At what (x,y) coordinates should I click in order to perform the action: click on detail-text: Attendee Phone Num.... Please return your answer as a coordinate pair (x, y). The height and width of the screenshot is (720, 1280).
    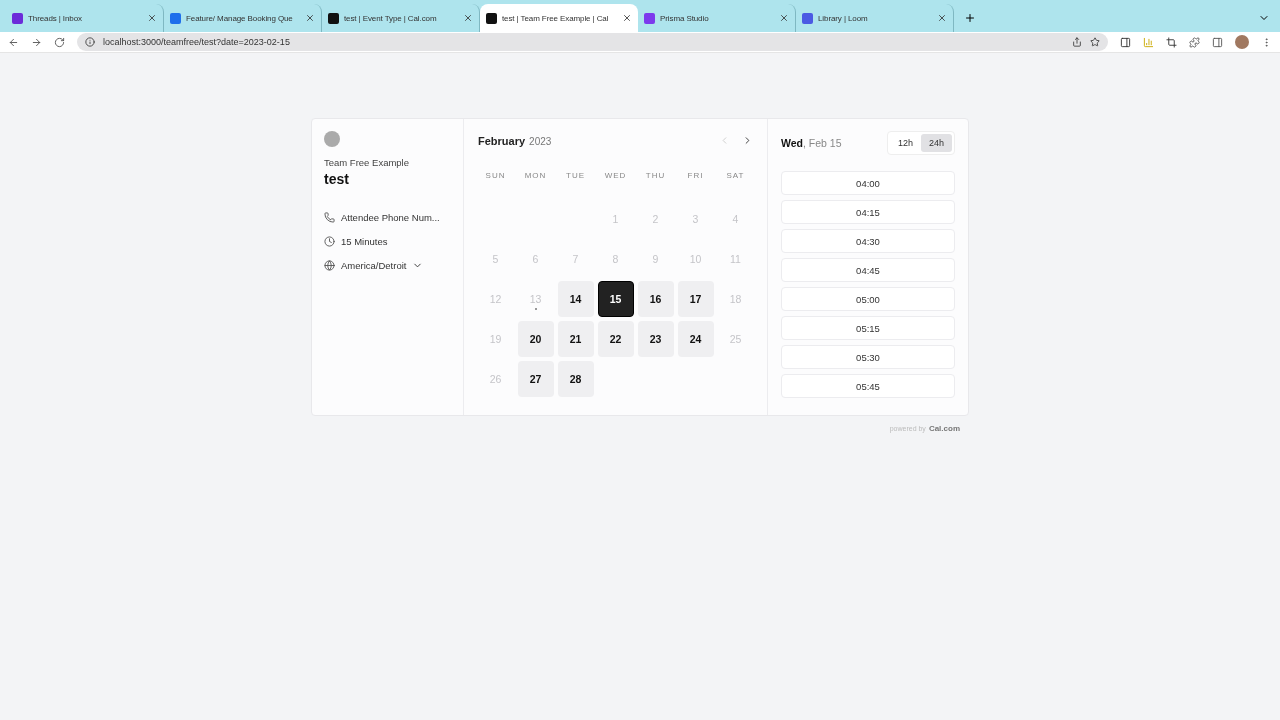
    Looking at the image, I should click on (390, 217).